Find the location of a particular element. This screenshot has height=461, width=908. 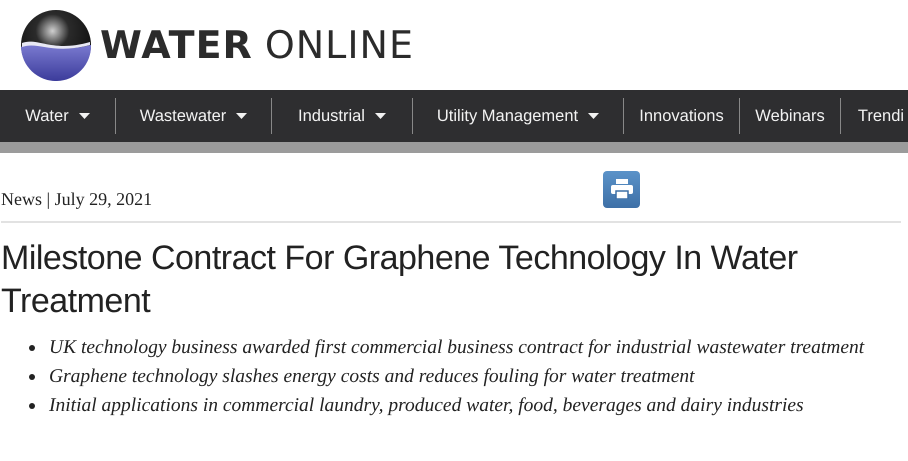

highlight-text: Initial applications in commercial laundry, produced water, food, beverages and dairy industries is located at coordinates (426, 406).